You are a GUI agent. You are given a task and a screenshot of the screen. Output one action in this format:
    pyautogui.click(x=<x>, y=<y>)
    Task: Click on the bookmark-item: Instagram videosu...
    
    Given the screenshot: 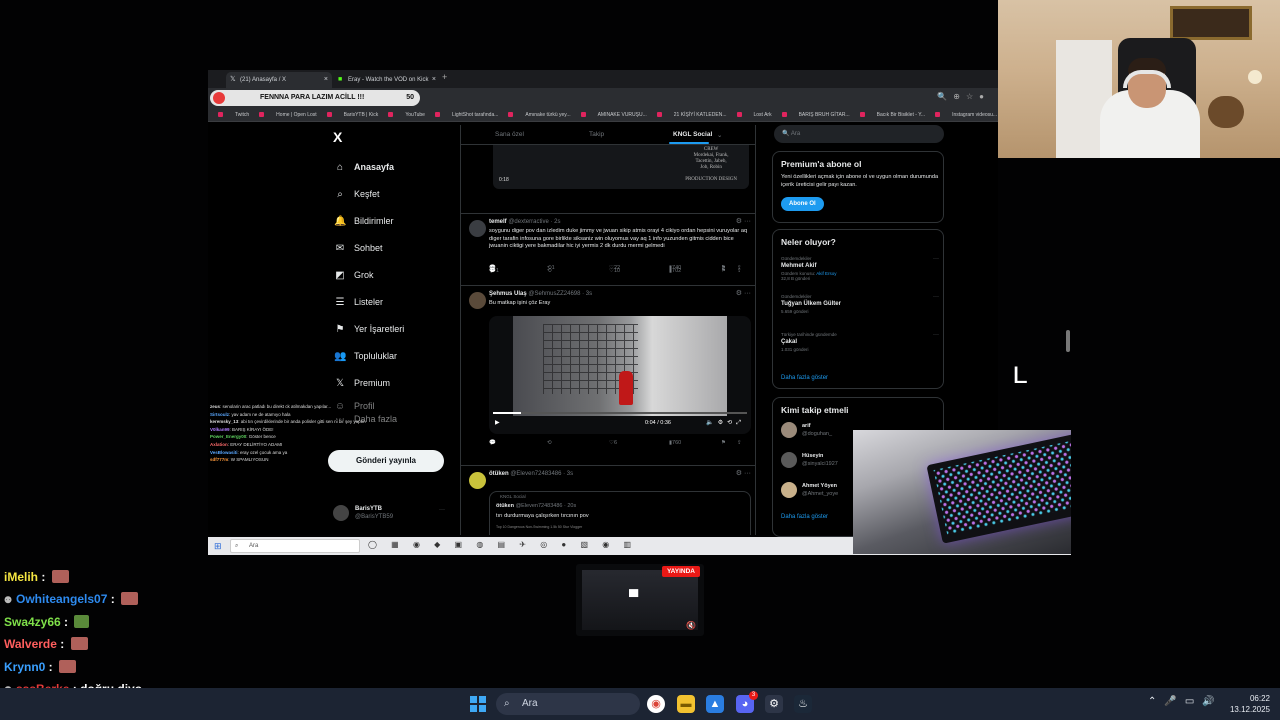 What is the action you would take?
    pyautogui.click(x=966, y=114)
    